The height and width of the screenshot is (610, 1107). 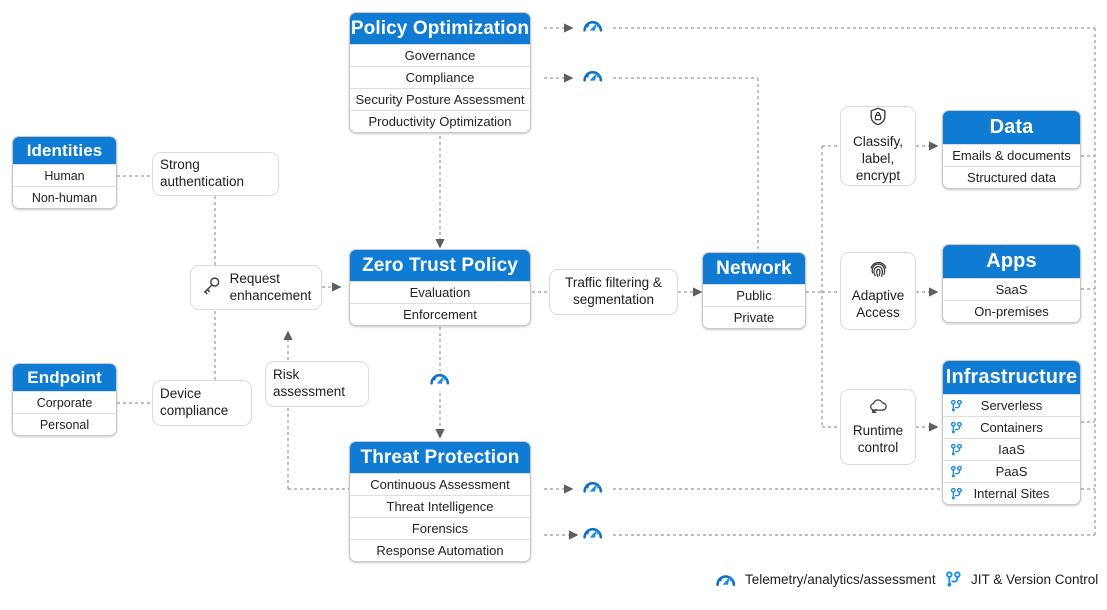 I want to click on shield-lock-icon, so click(x=878, y=119).